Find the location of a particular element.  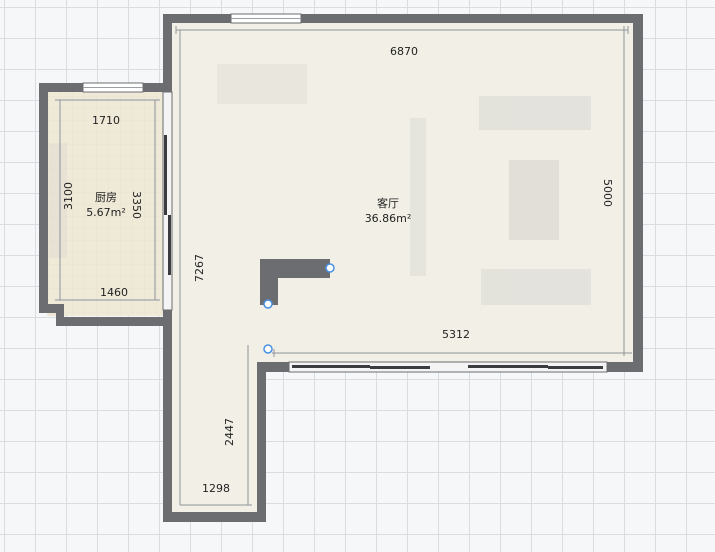

wall-corridor-bottom is located at coordinates (214, 517).